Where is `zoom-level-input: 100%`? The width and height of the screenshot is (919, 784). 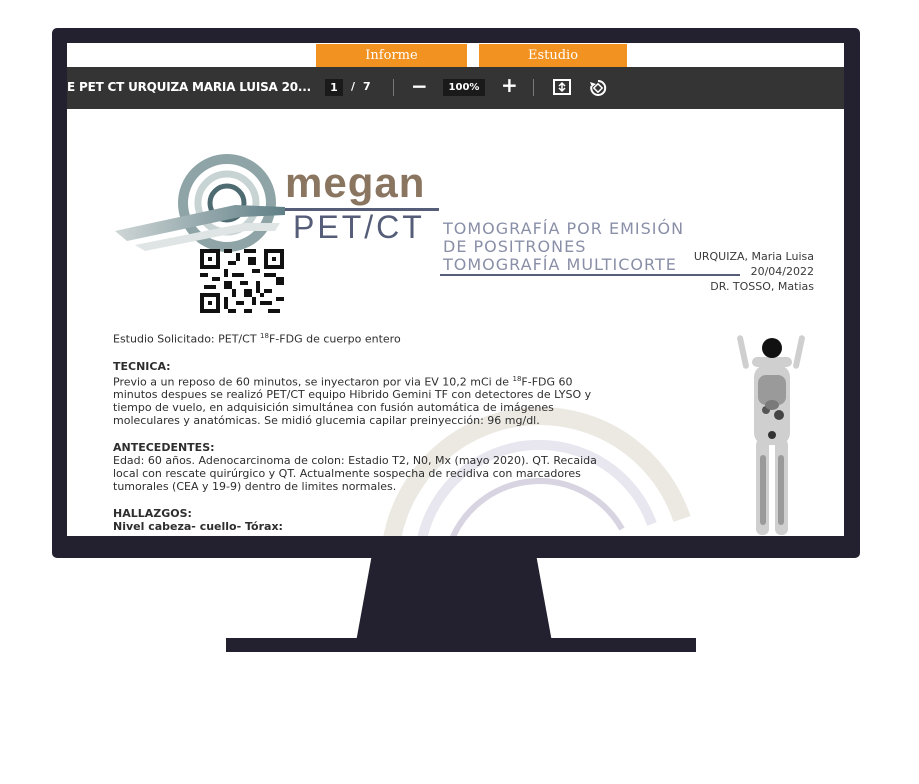
zoom-level-input: 100% is located at coordinates (464, 87).